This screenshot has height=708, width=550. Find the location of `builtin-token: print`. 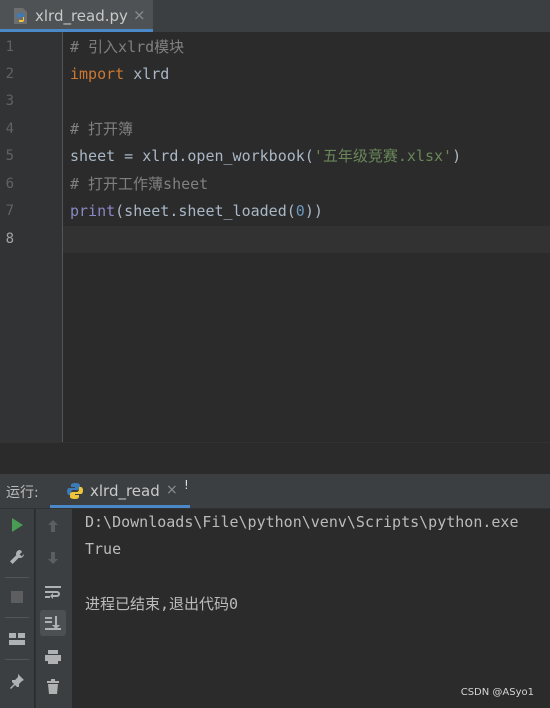

builtin-token: print is located at coordinates (93, 211).